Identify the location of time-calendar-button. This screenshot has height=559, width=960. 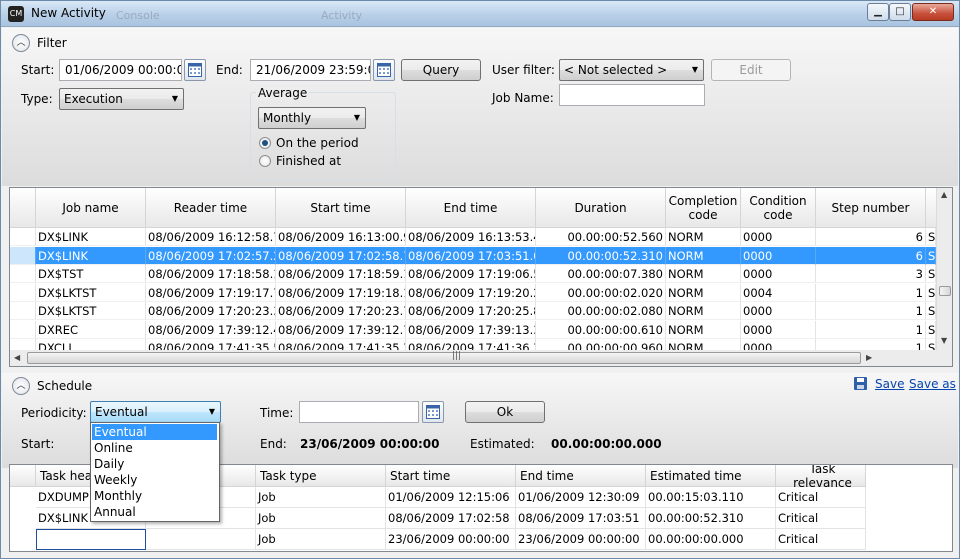
(433, 412).